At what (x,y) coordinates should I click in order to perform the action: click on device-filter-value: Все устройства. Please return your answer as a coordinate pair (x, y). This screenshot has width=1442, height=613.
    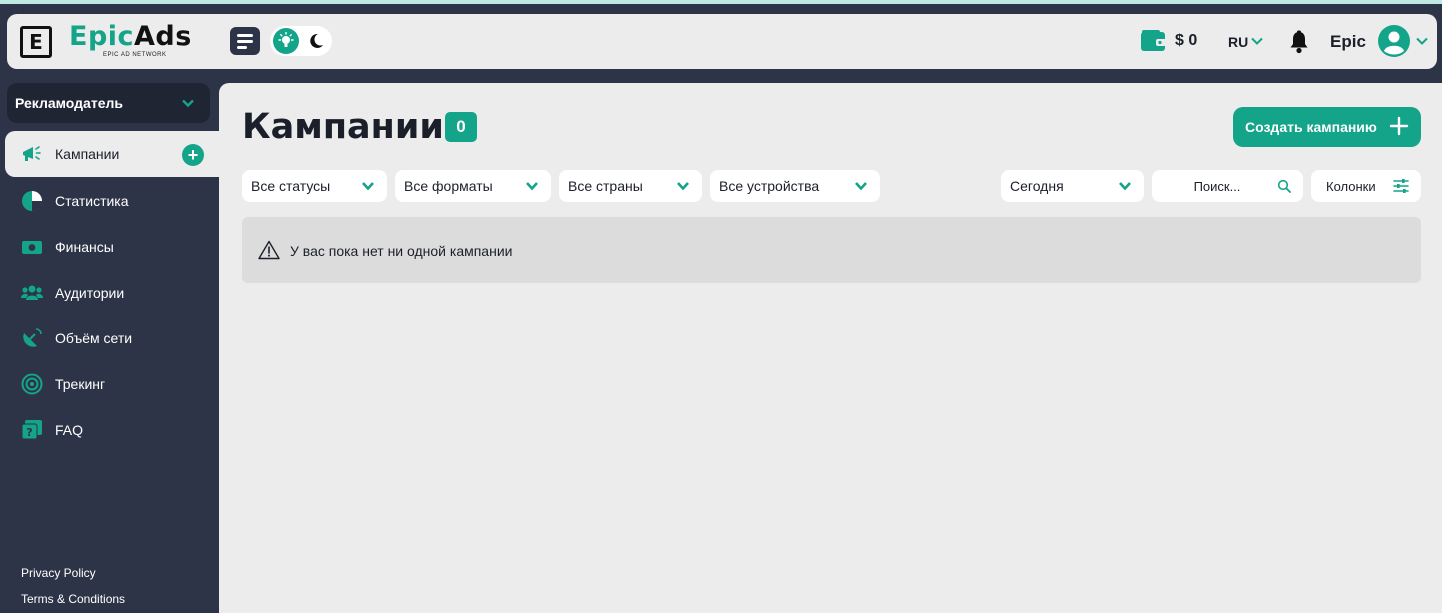
    Looking at the image, I should click on (769, 186).